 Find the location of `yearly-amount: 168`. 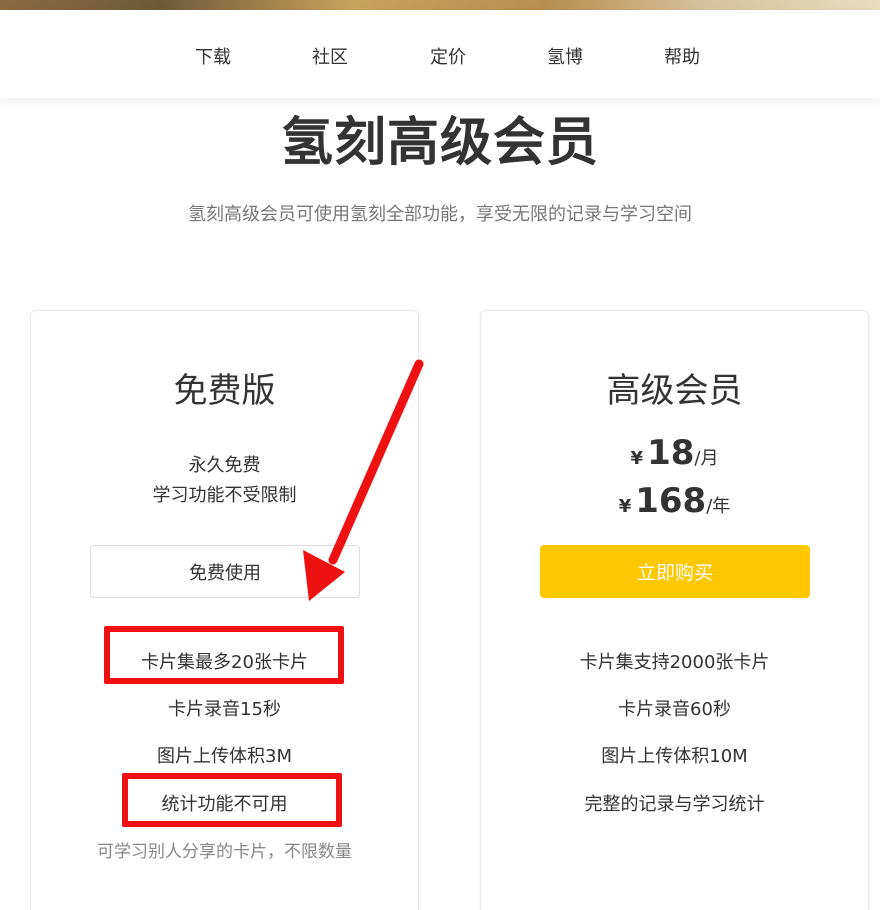

yearly-amount: 168 is located at coordinates (671, 501).